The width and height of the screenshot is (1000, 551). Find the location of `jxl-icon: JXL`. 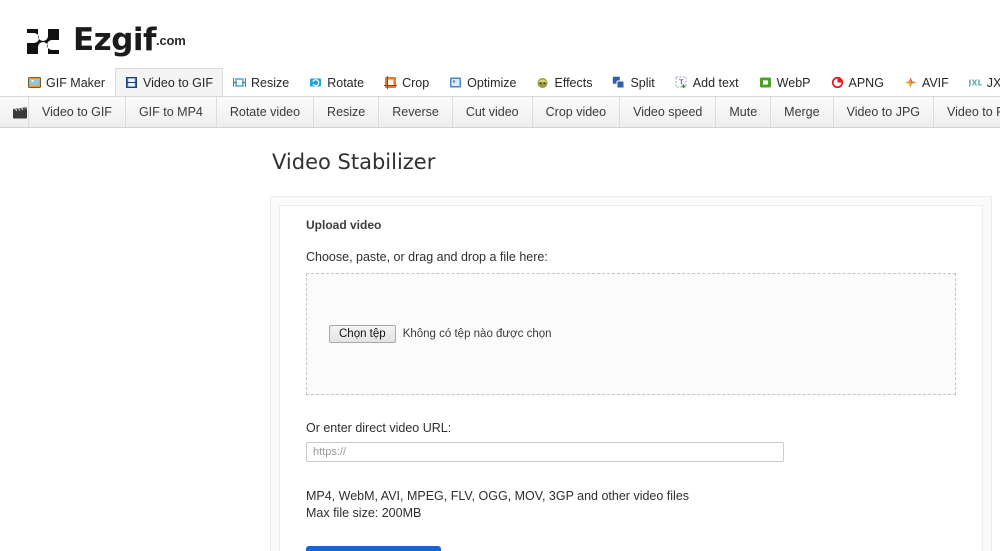

jxl-icon: JXL is located at coordinates (974, 82).